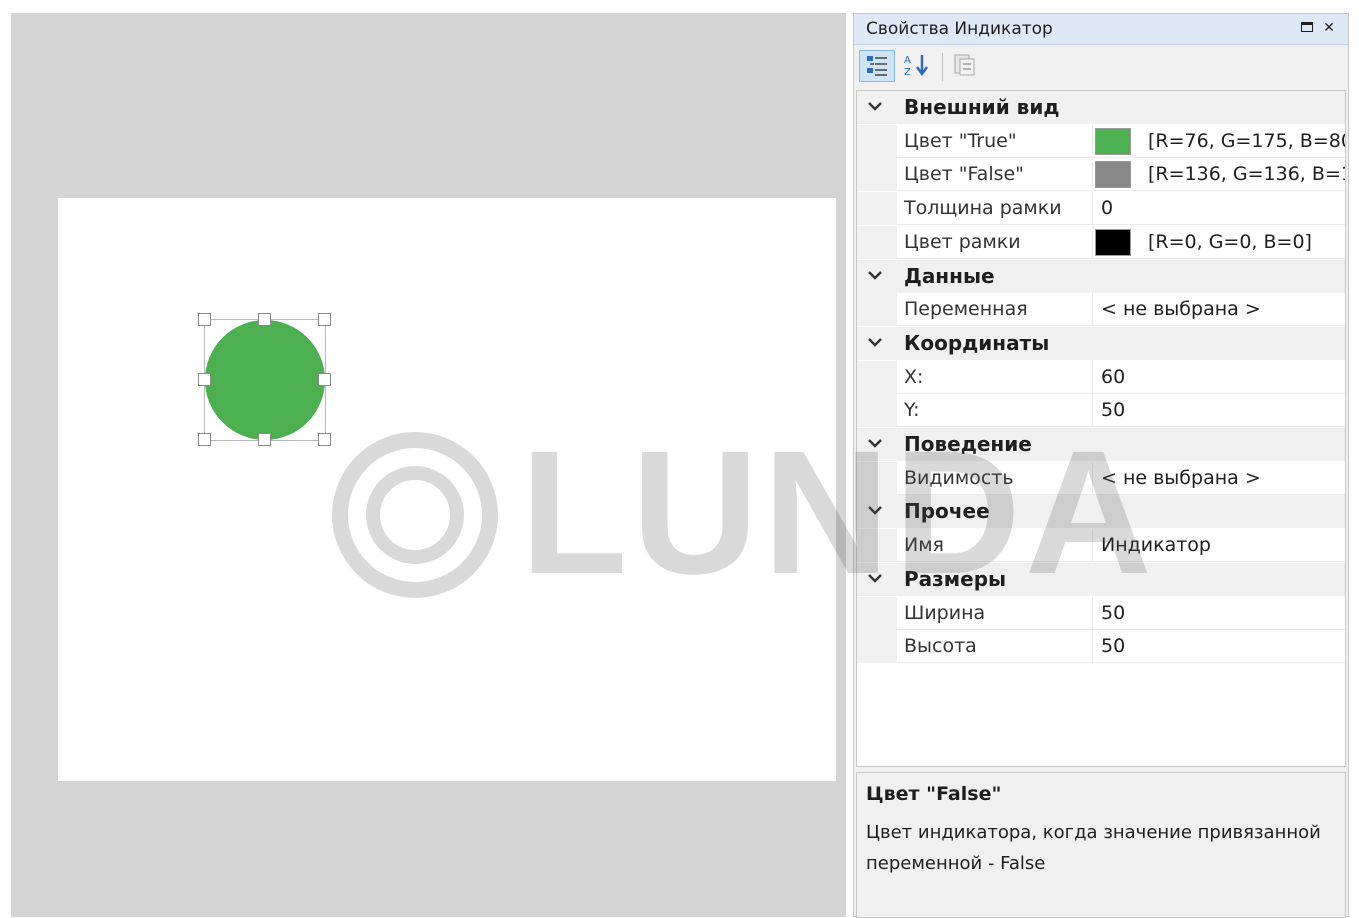 This screenshot has height=918, width=1359. Describe the element at coordinates (264, 319) in the screenshot. I see `resize-handle-top` at that location.